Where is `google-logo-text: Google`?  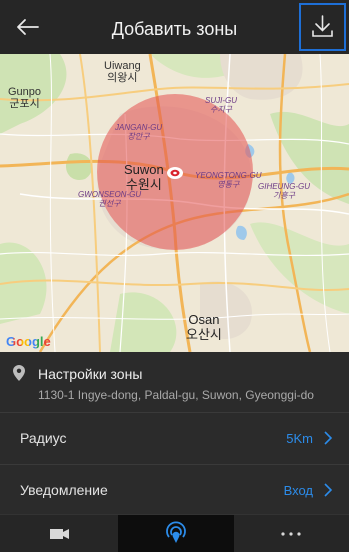 google-logo-text: Google is located at coordinates (28, 341).